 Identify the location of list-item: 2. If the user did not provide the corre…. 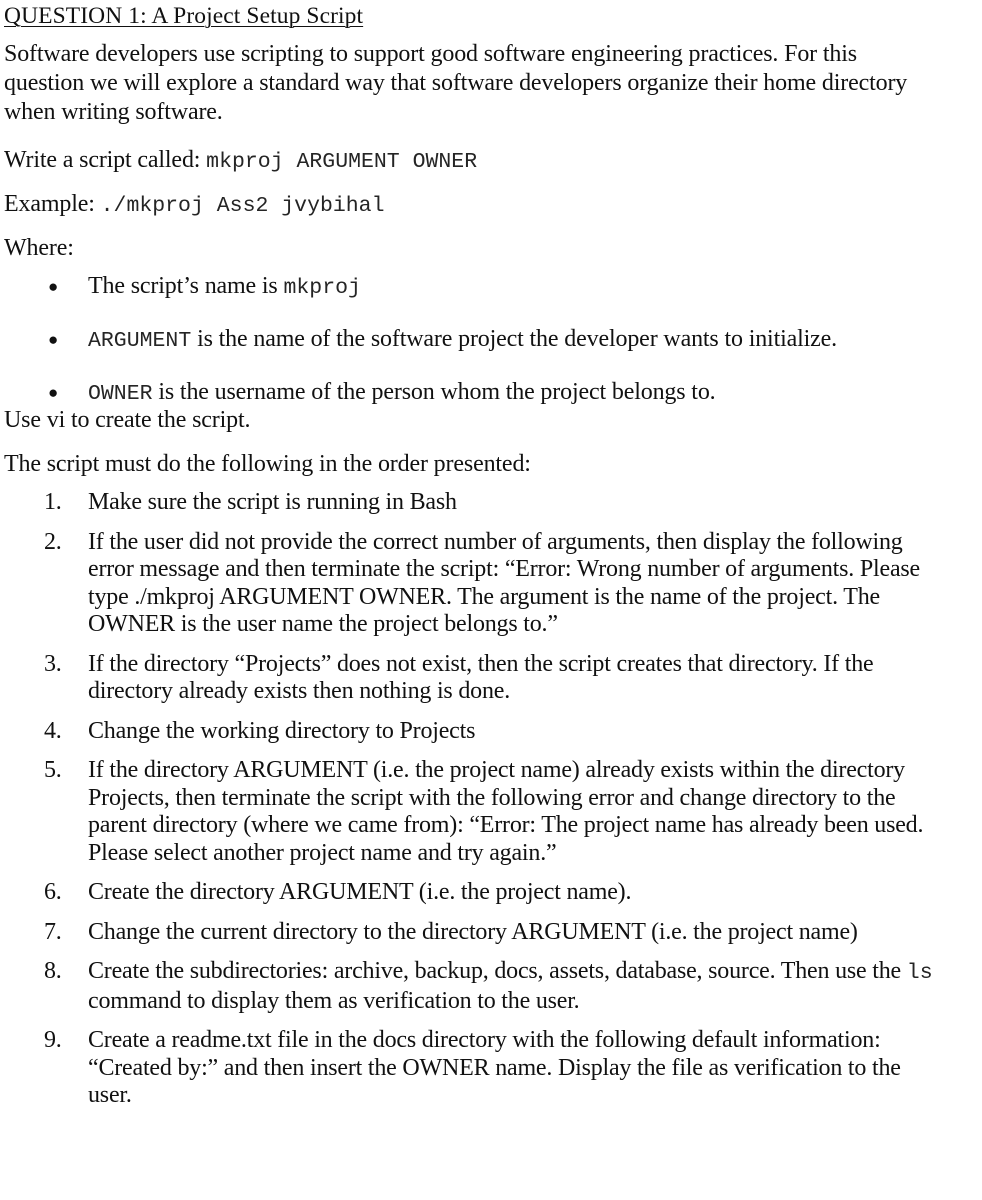
(491, 584).